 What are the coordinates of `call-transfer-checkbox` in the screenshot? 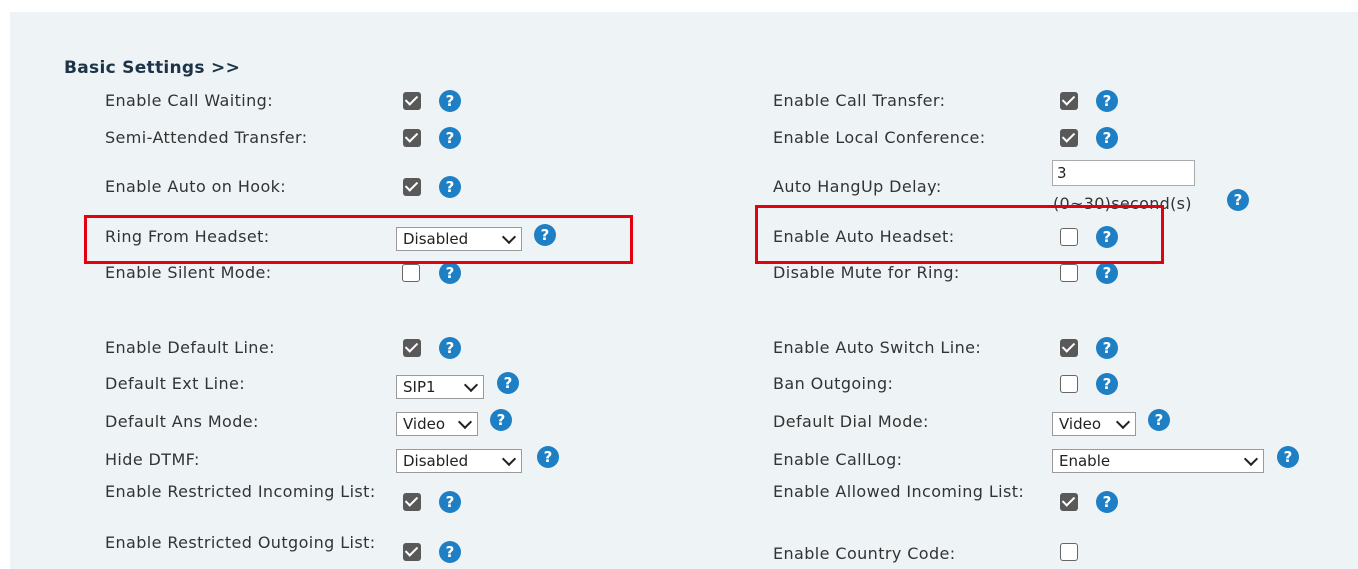 It's located at (1069, 101).